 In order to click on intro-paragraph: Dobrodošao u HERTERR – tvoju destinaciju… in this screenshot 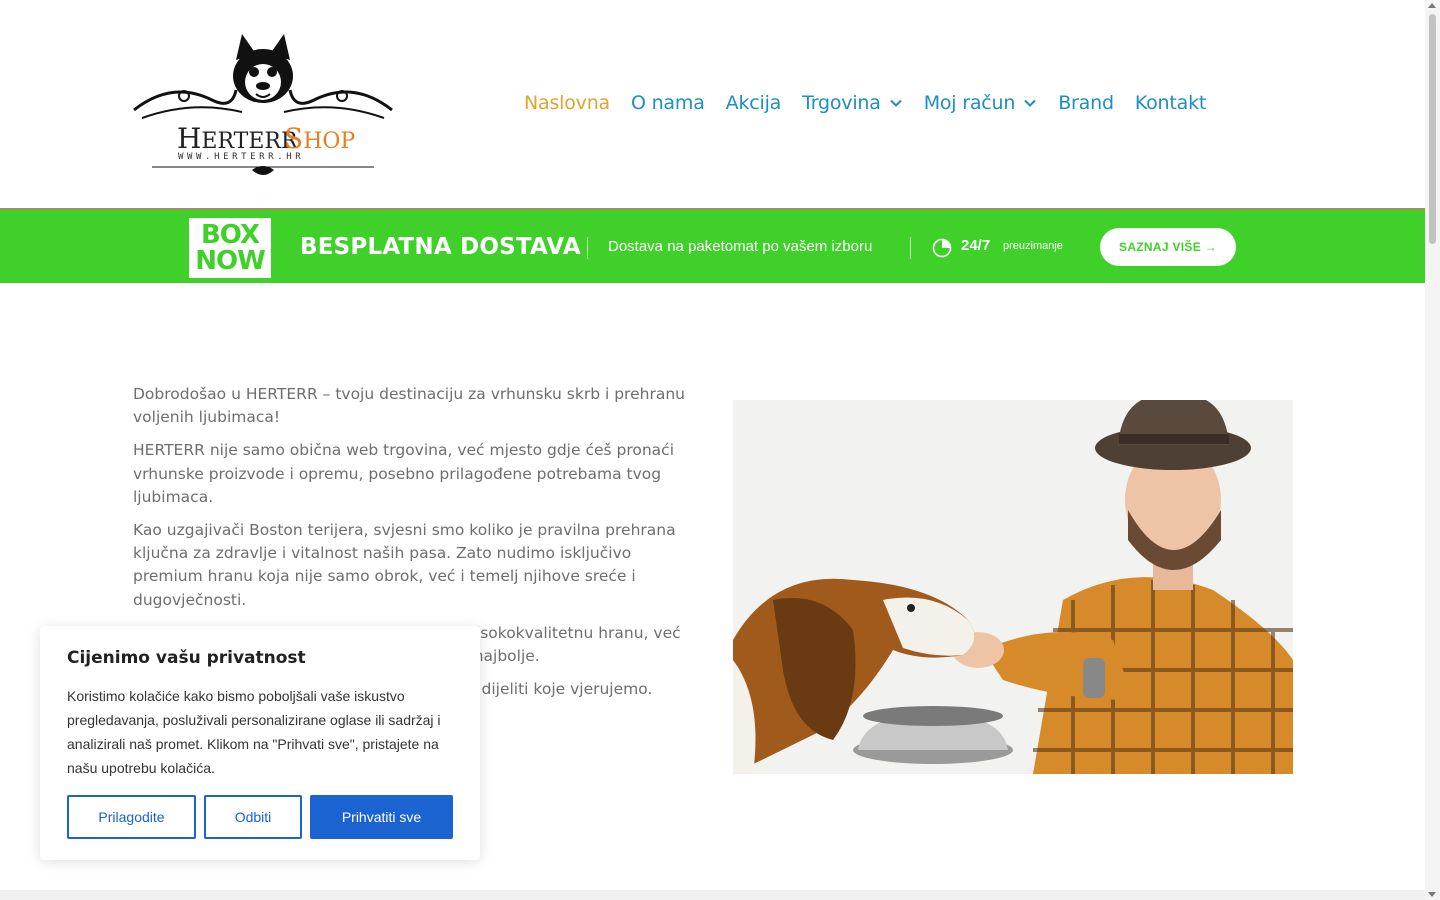, I will do `click(409, 406)`.